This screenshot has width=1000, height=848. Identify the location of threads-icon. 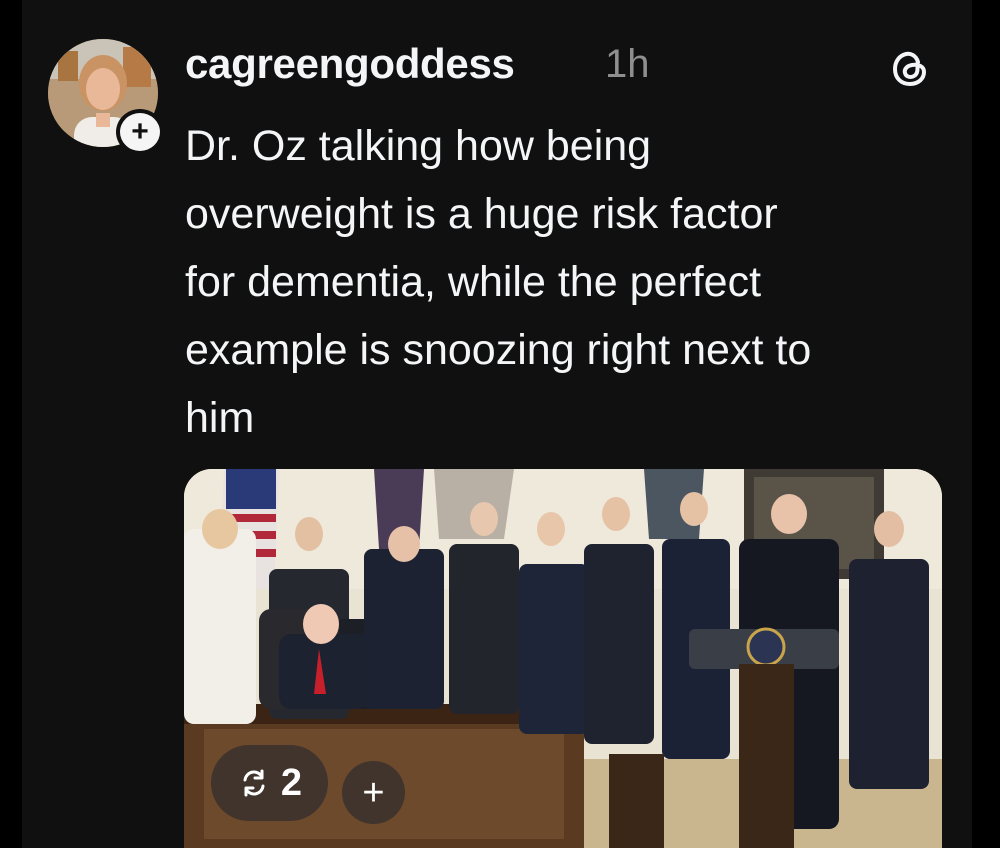
(910, 68).